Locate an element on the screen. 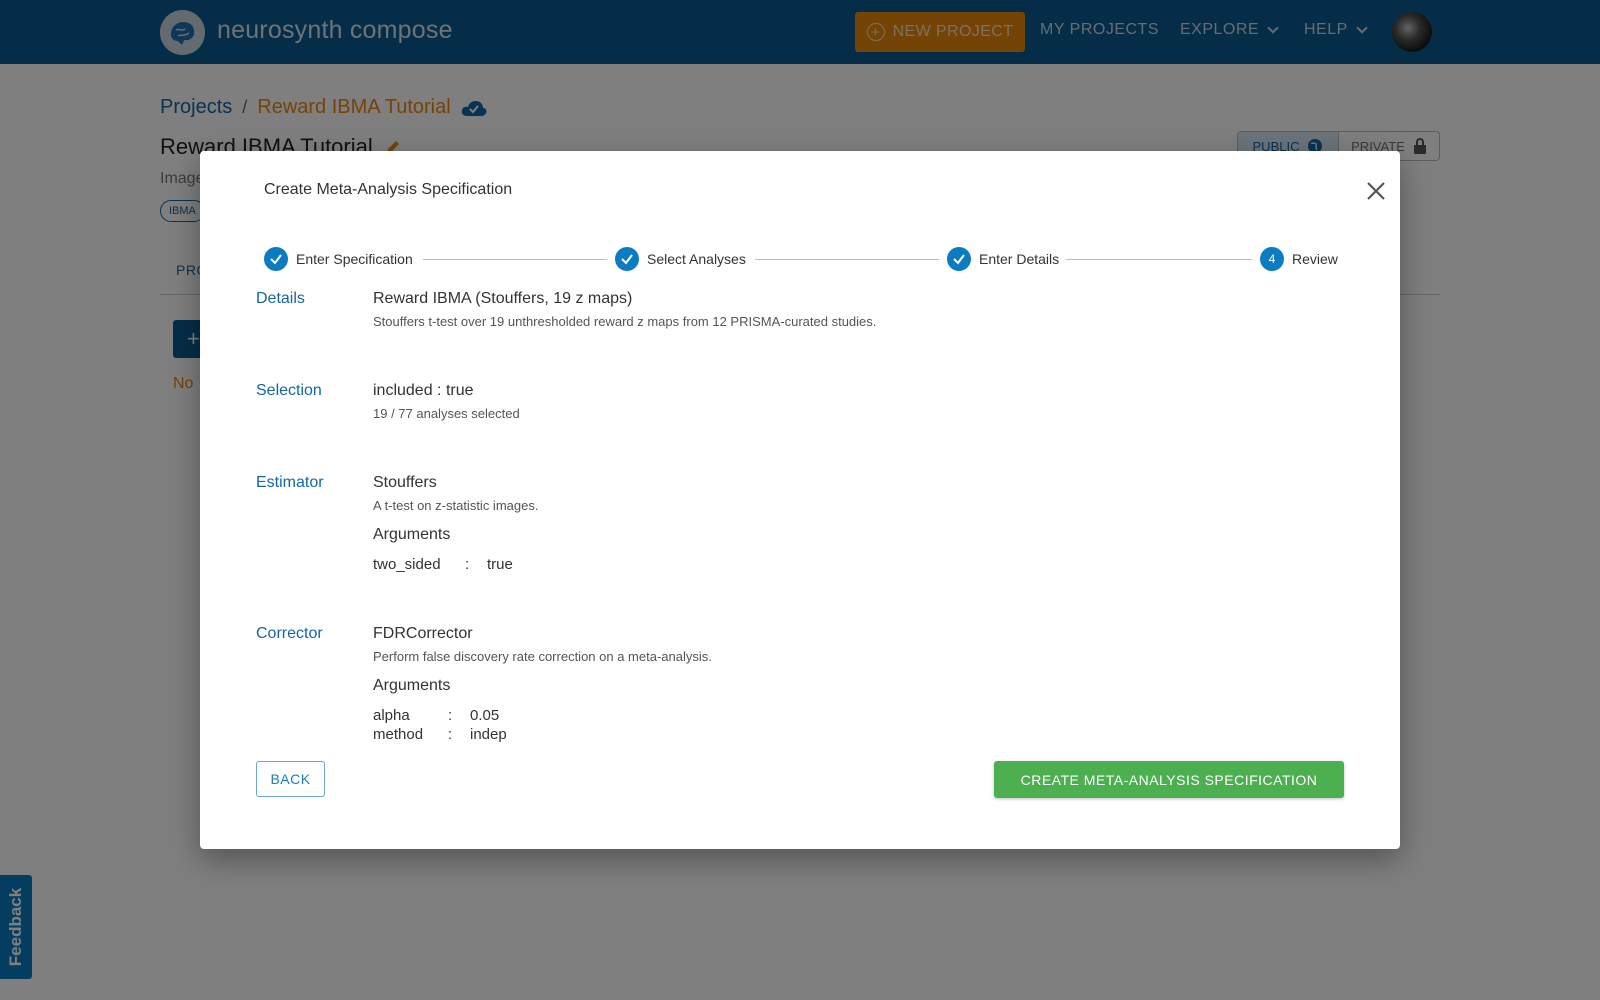  corrector-name: FDRCorrector is located at coordinates (423, 633).